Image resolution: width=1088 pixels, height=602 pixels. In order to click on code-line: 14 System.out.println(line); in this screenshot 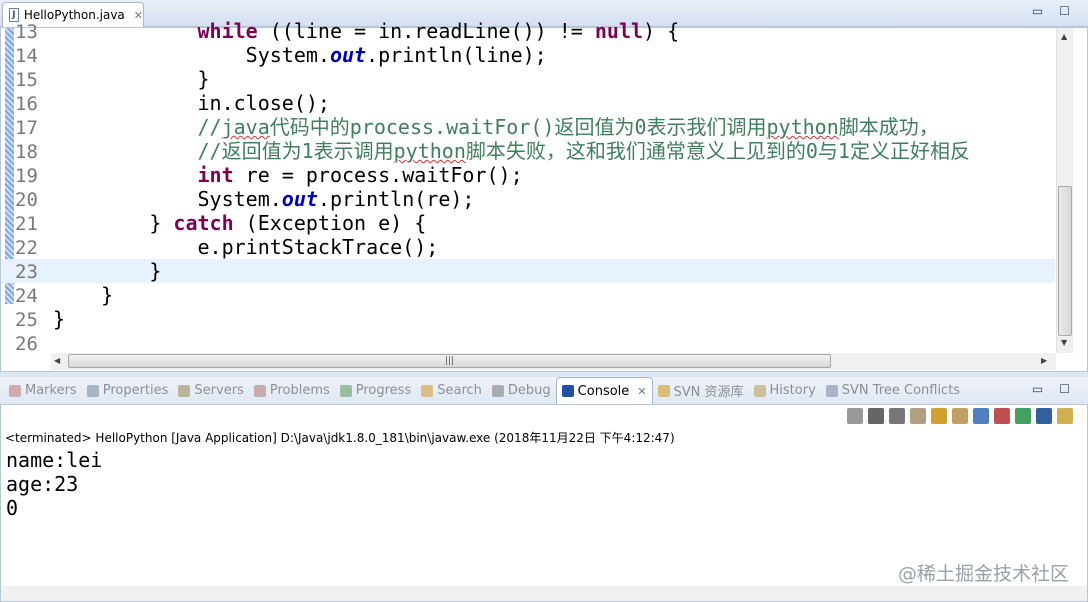, I will do `click(528, 55)`.